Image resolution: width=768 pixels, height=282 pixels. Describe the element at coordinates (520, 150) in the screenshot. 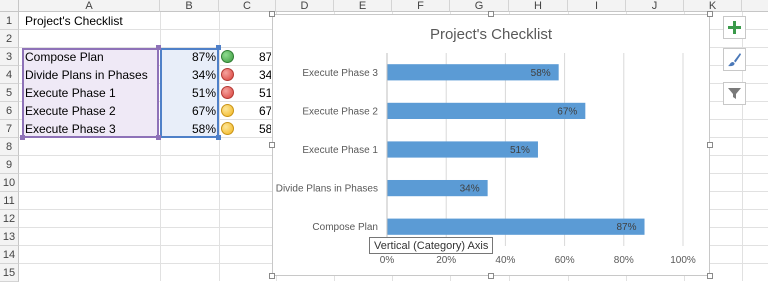

I see `data-label: 51%` at that location.